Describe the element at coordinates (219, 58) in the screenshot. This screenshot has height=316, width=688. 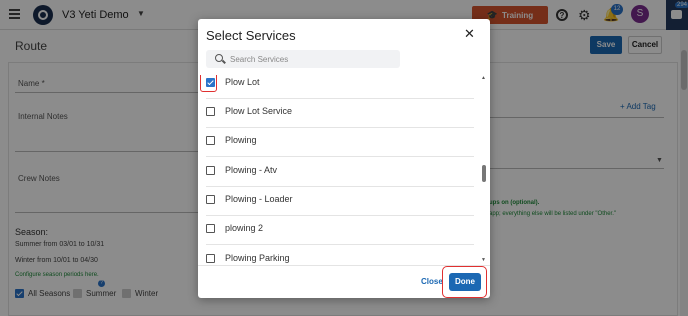
I see `search-icon` at that location.